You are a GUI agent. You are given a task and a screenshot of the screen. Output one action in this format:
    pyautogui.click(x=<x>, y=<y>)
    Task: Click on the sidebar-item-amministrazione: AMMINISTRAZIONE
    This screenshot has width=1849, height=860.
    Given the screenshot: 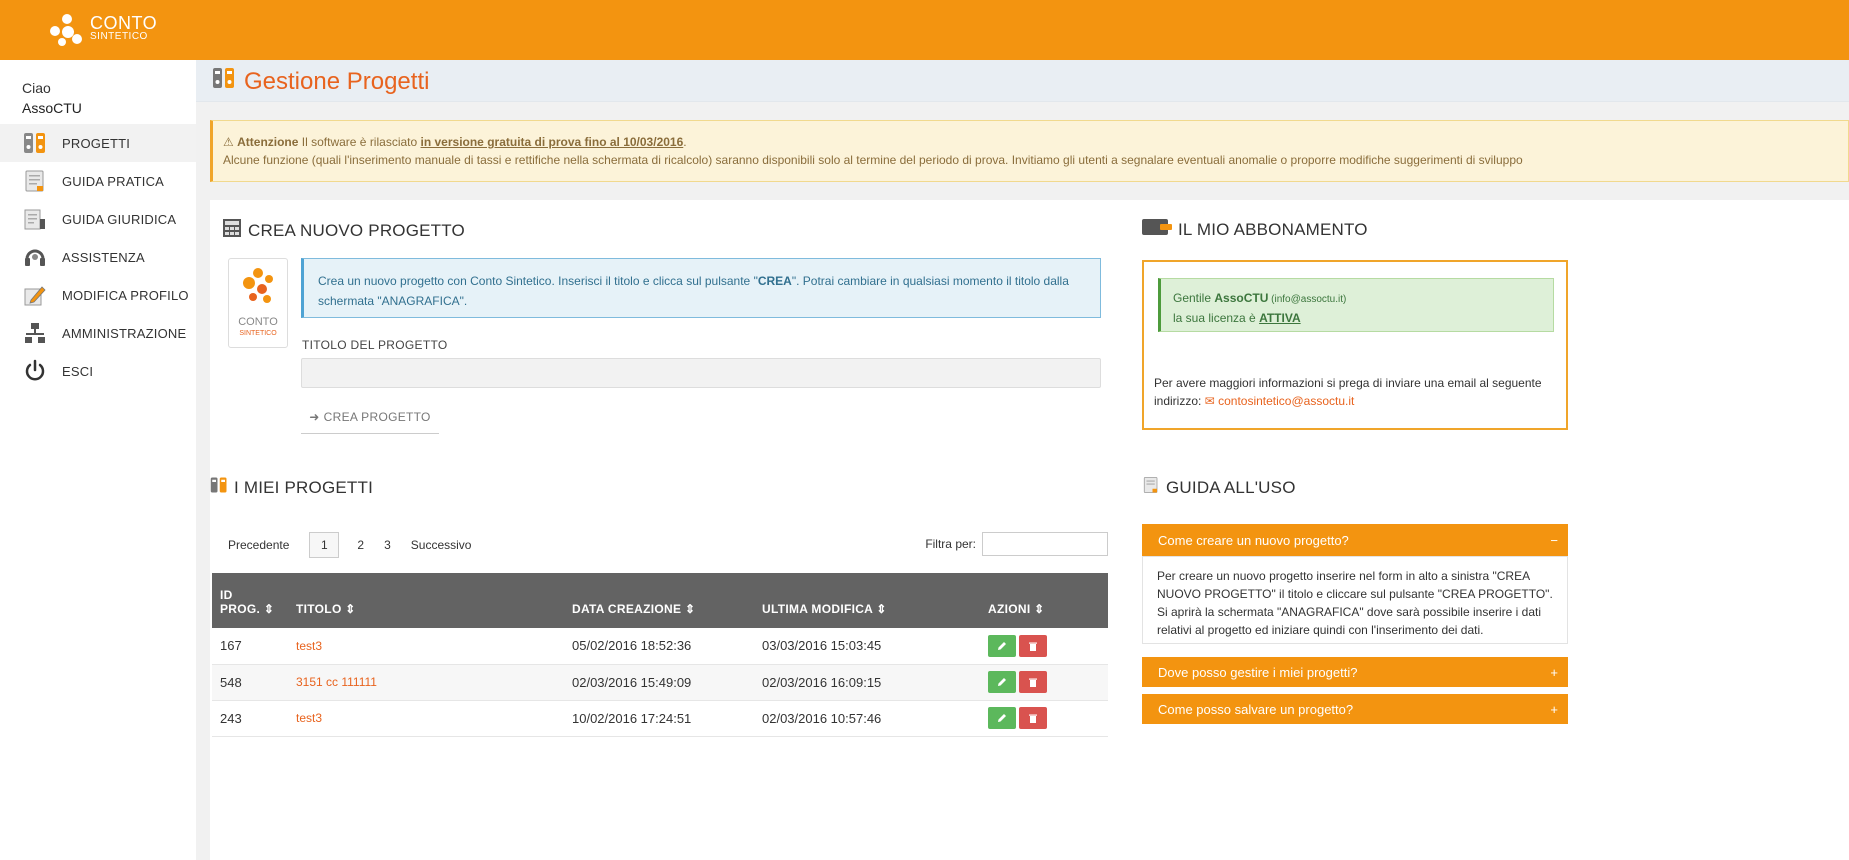 What is the action you would take?
    pyautogui.click(x=98, y=333)
    